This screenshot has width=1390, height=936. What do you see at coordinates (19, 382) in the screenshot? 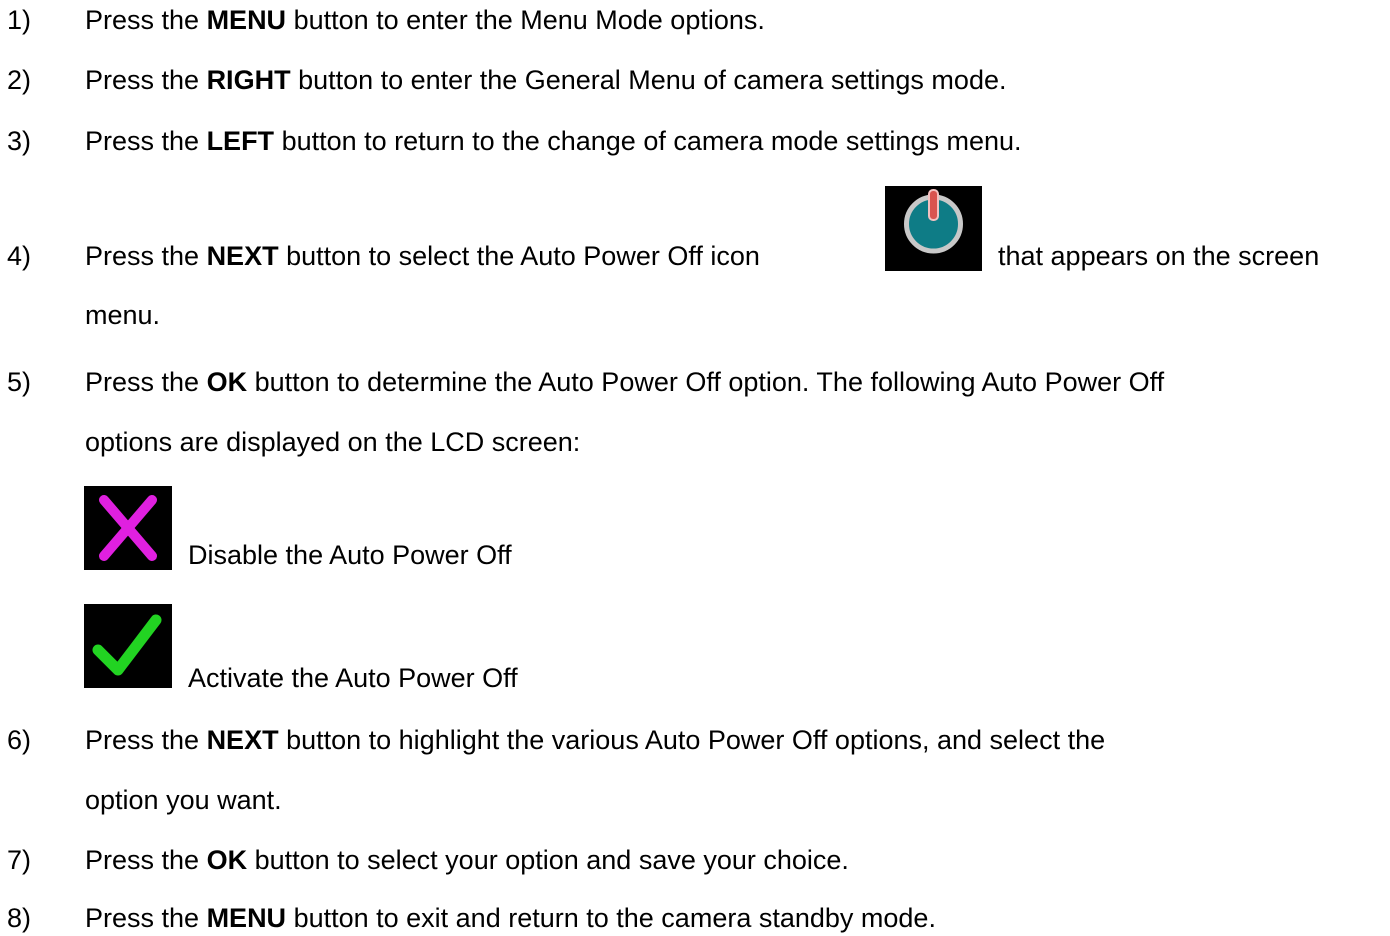
I see `step-number: 5)` at bounding box center [19, 382].